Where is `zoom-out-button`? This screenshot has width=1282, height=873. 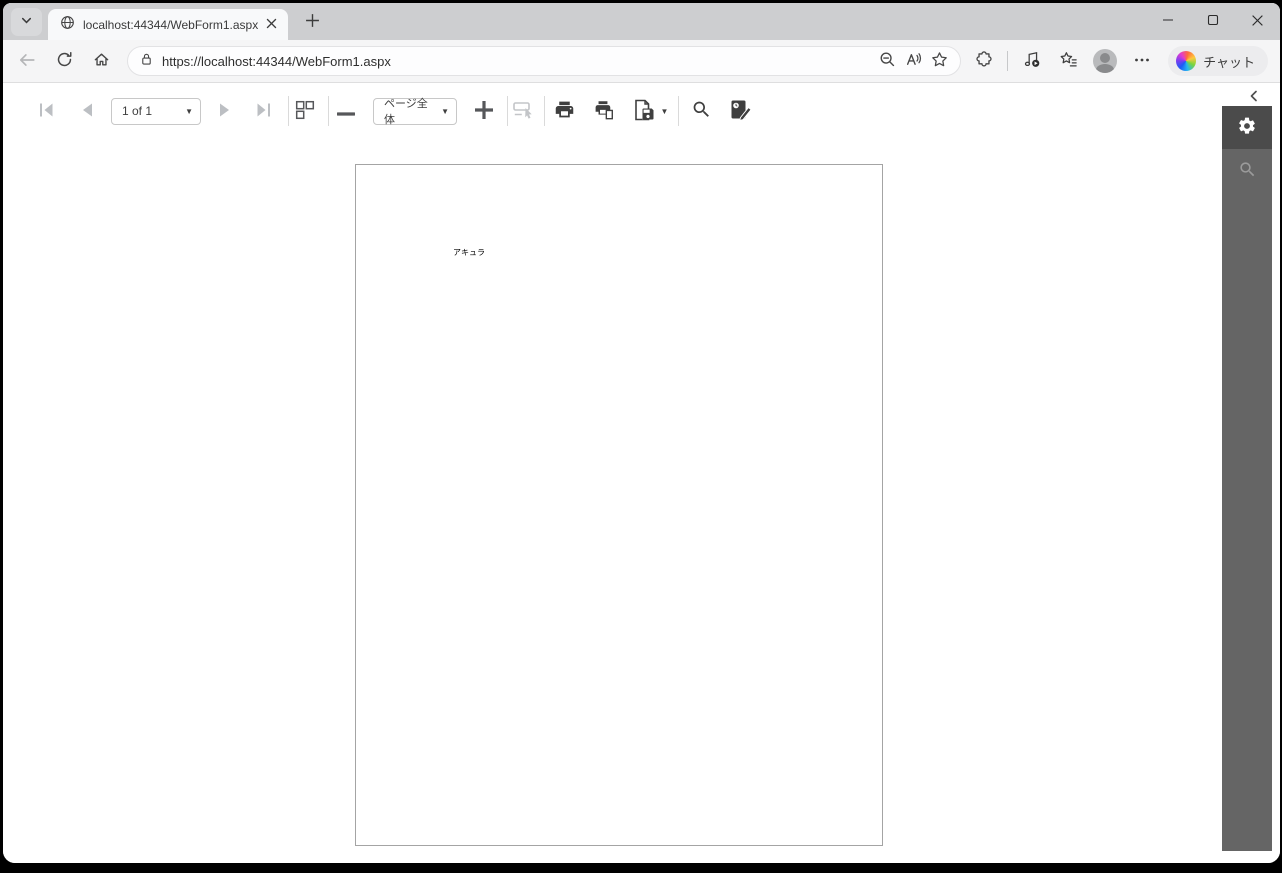
zoom-out-button is located at coordinates (346, 111).